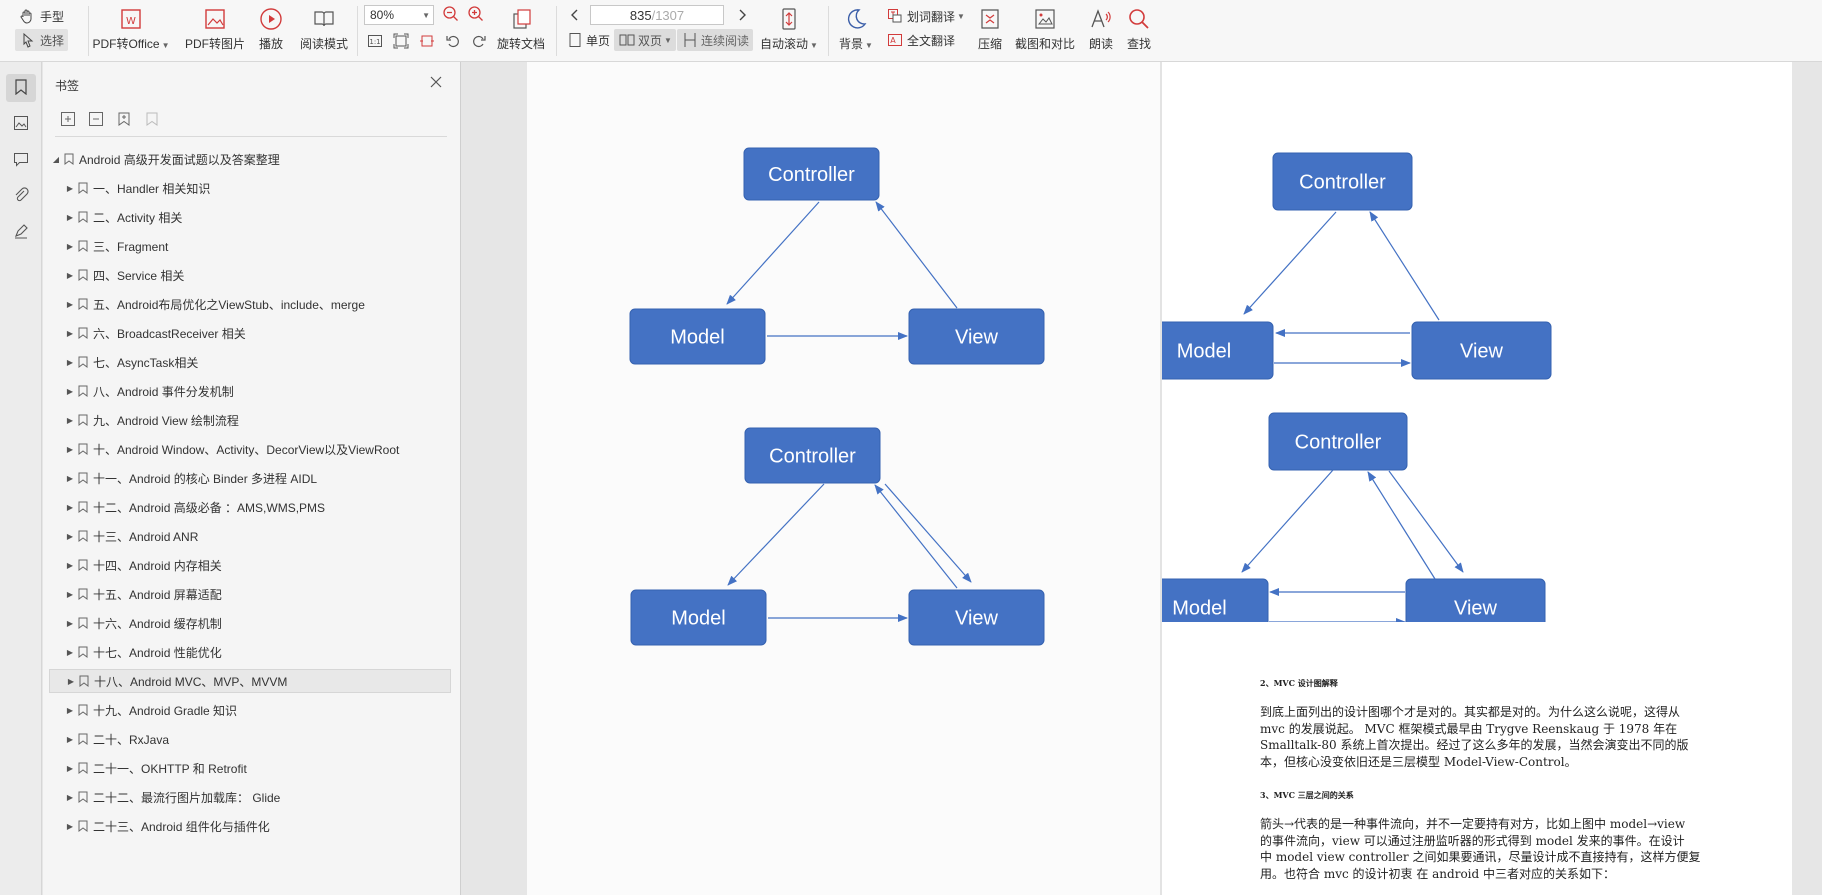 This screenshot has width=1822, height=895. What do you see at coordinates (789, 27) in the screenshot?
I see `auto-scroll-button: 自动滚动 ▼` at bounding box center [789, 27].